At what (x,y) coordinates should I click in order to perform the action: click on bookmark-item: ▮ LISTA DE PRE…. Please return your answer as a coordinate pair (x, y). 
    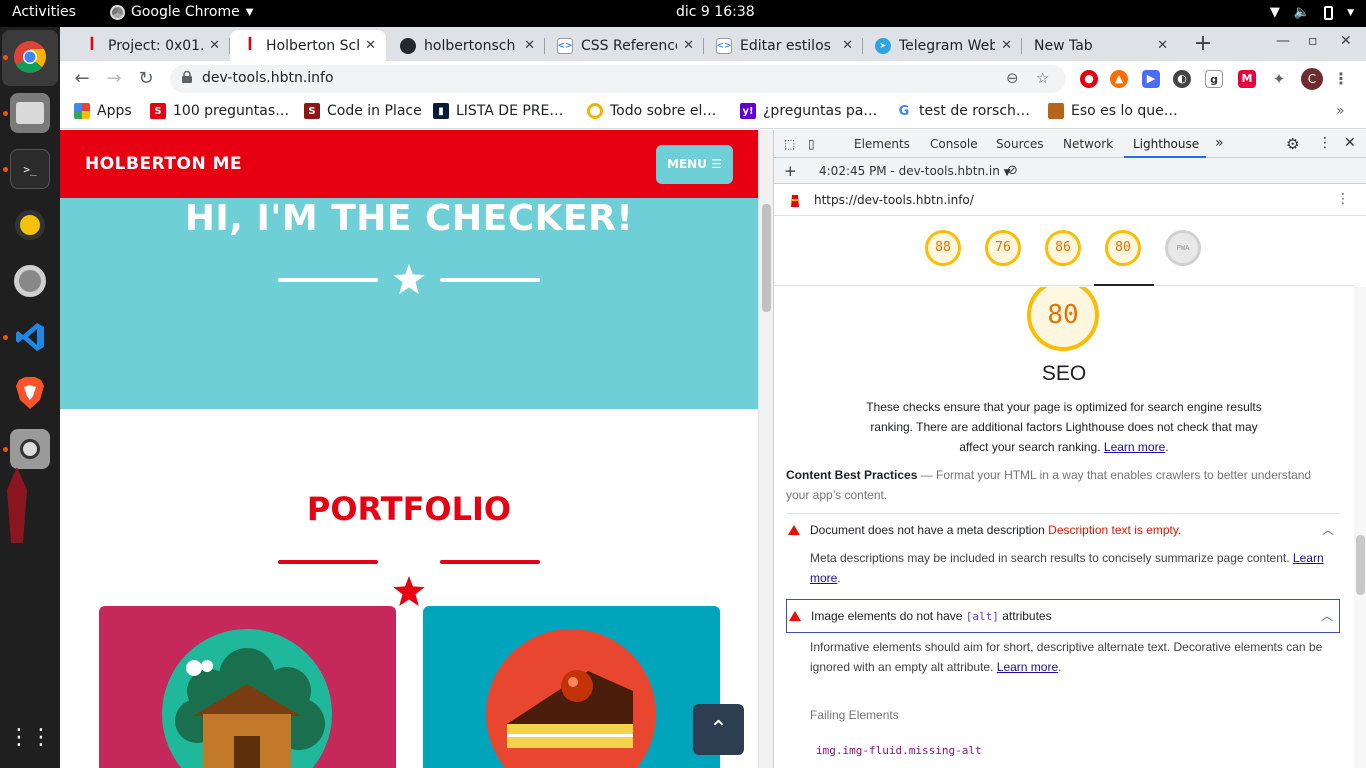
    Looking at the image, I should click on (498, 111).